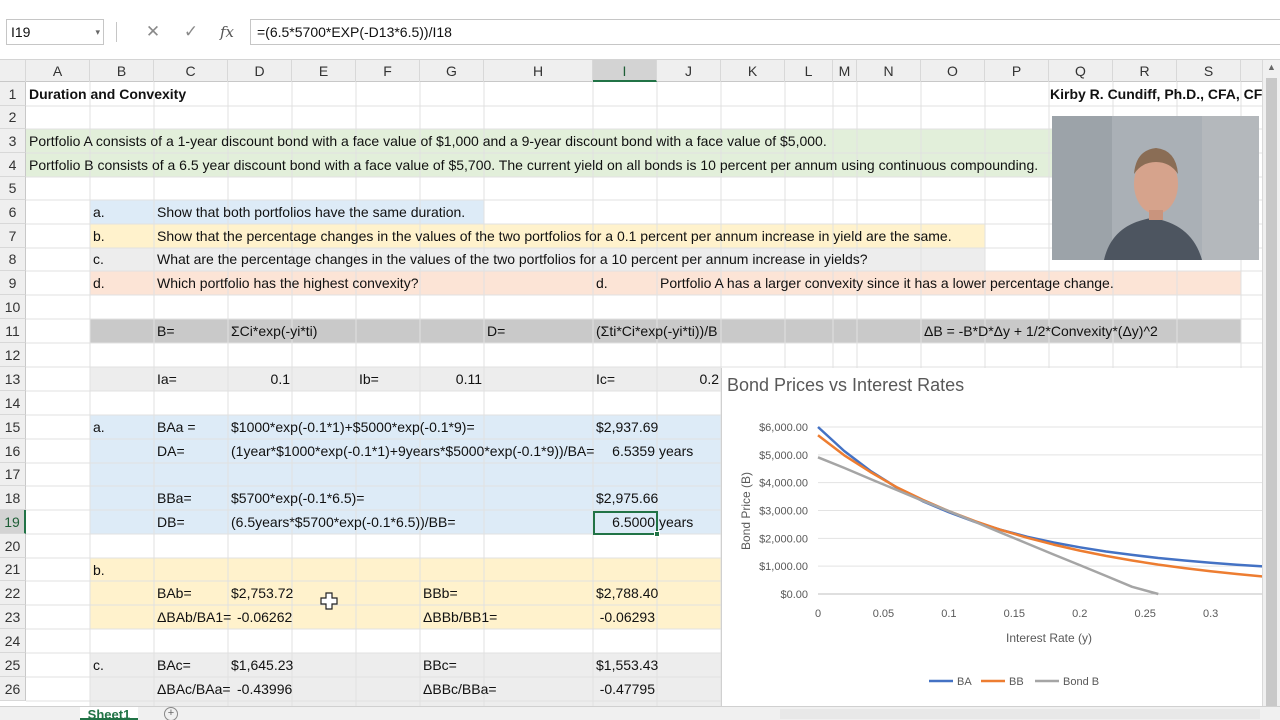  Describe the element at coordinates (191, 71) in the screenshot. I see `column-header-c: C` at that location.